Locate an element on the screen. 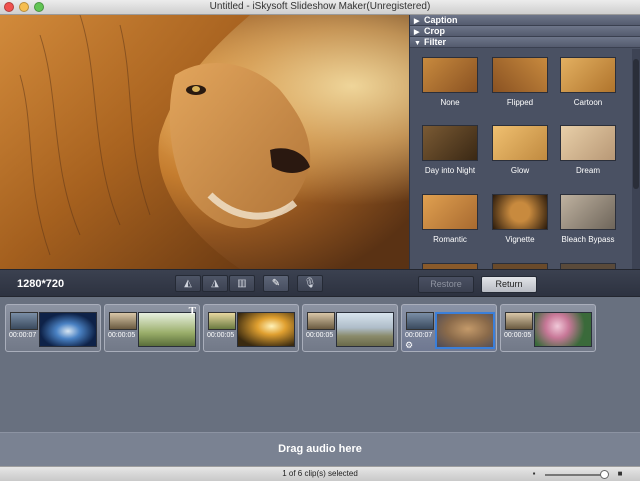  filter-scrollbar is located at coordinates (636, 159).